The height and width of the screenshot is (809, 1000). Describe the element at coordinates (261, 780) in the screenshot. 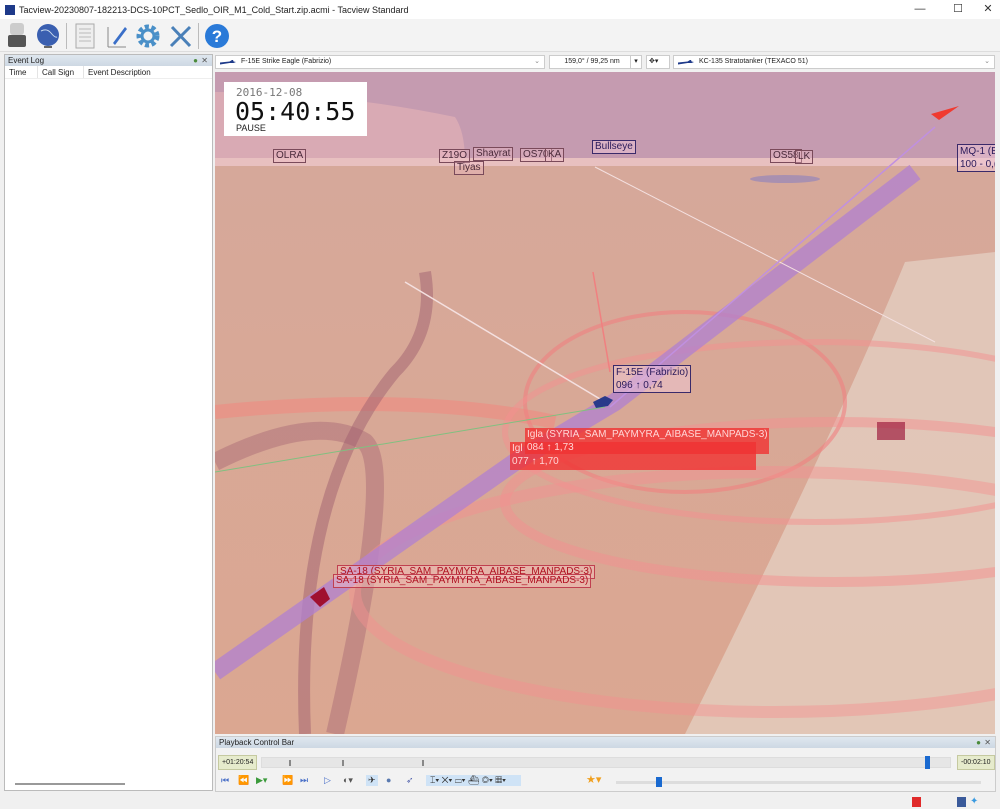

I see `play-button: ▶▾` at that location.